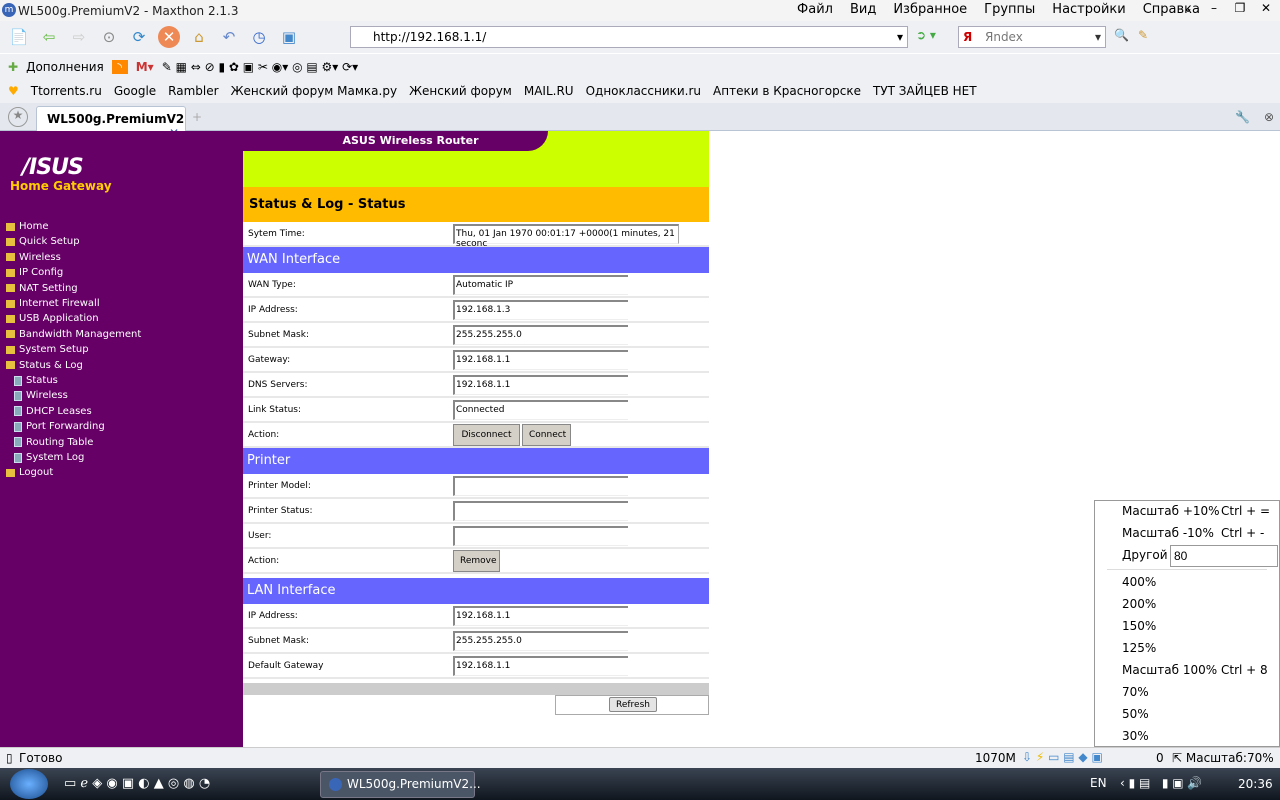 The width and height of the screenshot is (1280, 800). Describe the element at coordinates (787, 91) in the screenshot. I see `fav-pharmacy: Аптеки в Красногорске` at that location.